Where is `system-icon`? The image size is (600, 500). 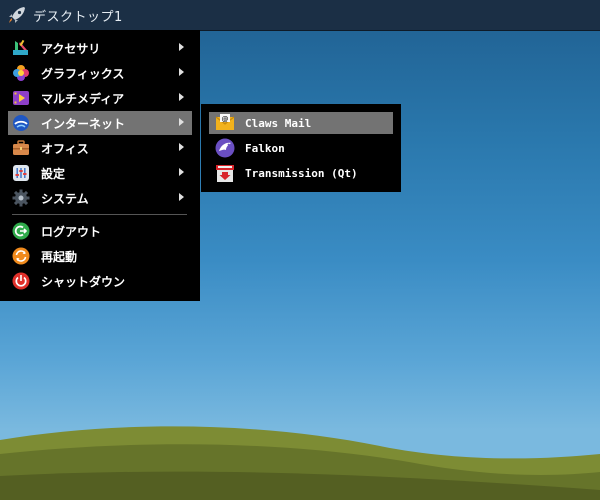 system-icon is located at coordinates (21, 198).